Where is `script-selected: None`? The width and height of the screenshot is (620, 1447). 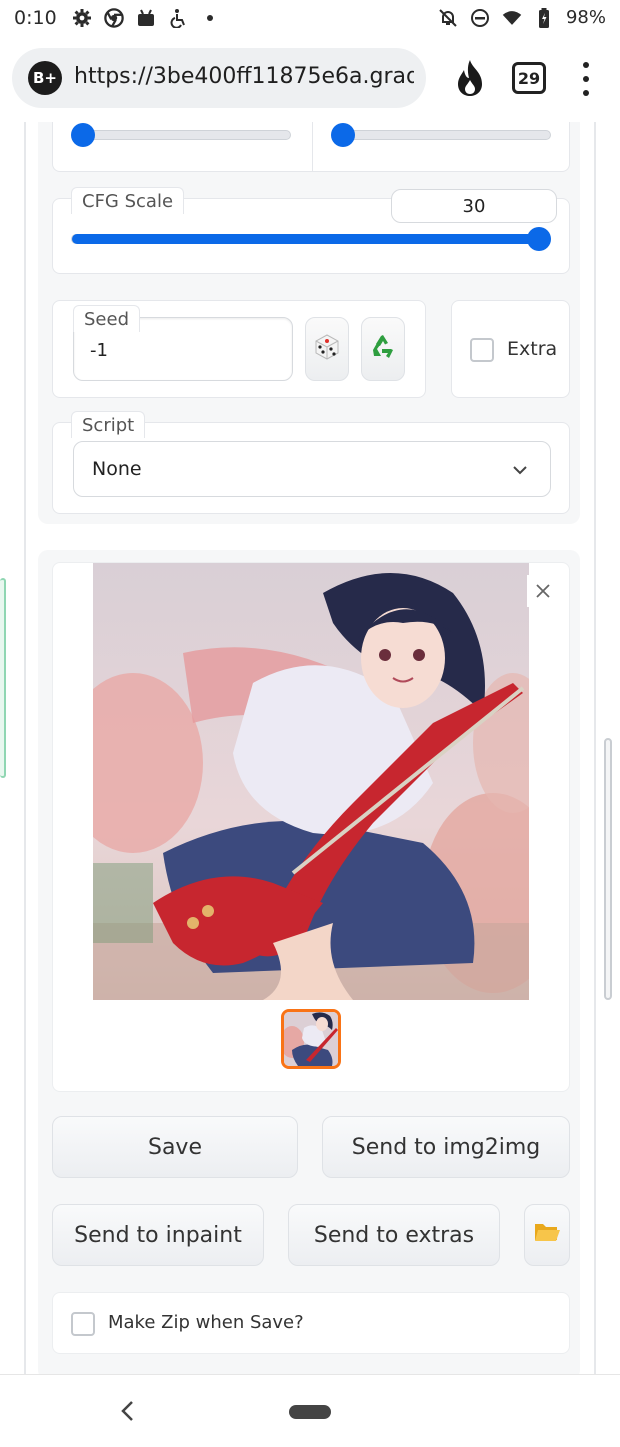
script-selected: None is located at coordinates (117, 469).